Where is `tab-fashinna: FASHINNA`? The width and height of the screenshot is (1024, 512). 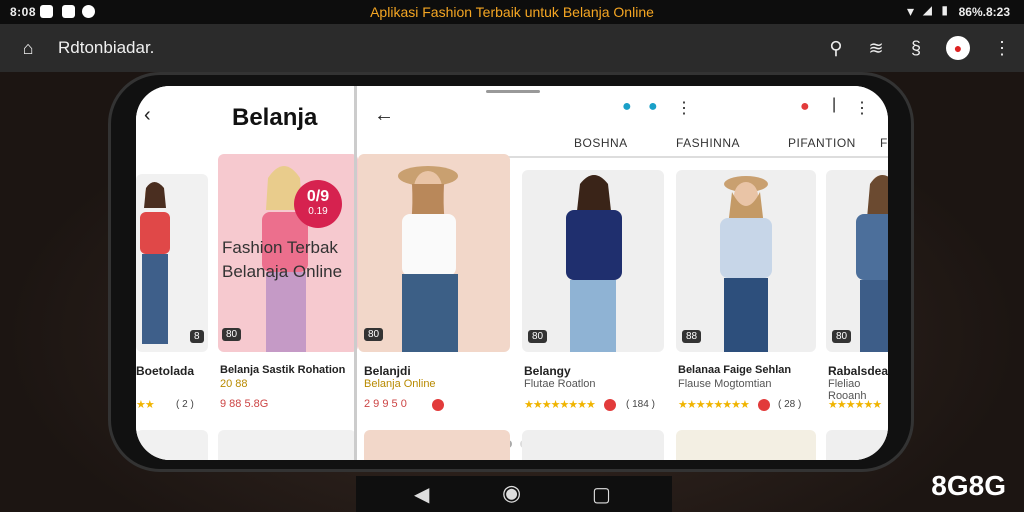 tab-fashinna: FASHINNA is located at coordinates (708, 143).